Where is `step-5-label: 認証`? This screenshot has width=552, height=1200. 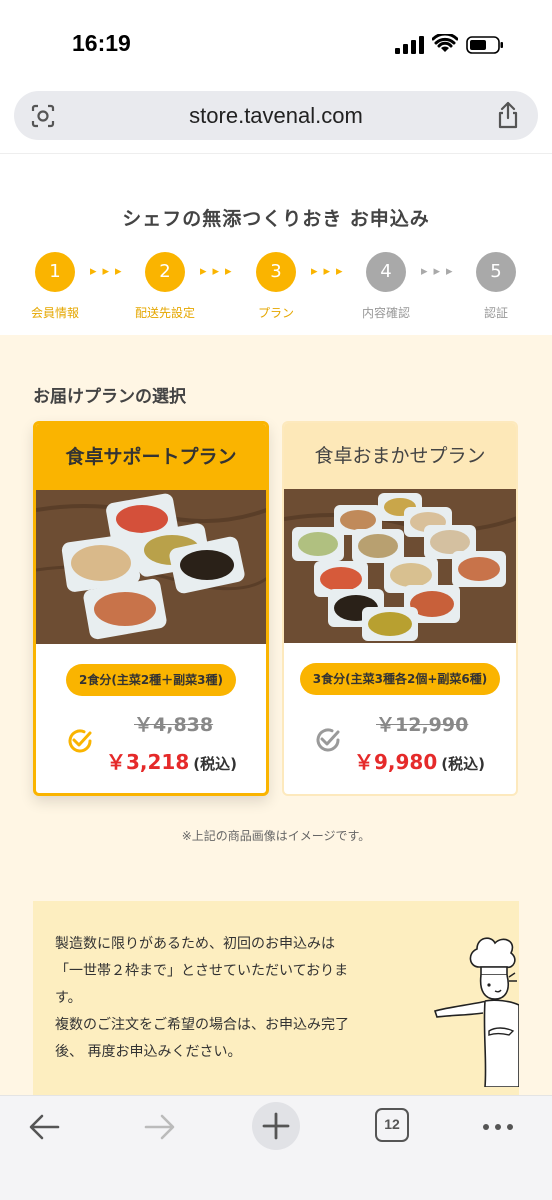
step-5-label: 認証 is located at coordinates (495, 313).